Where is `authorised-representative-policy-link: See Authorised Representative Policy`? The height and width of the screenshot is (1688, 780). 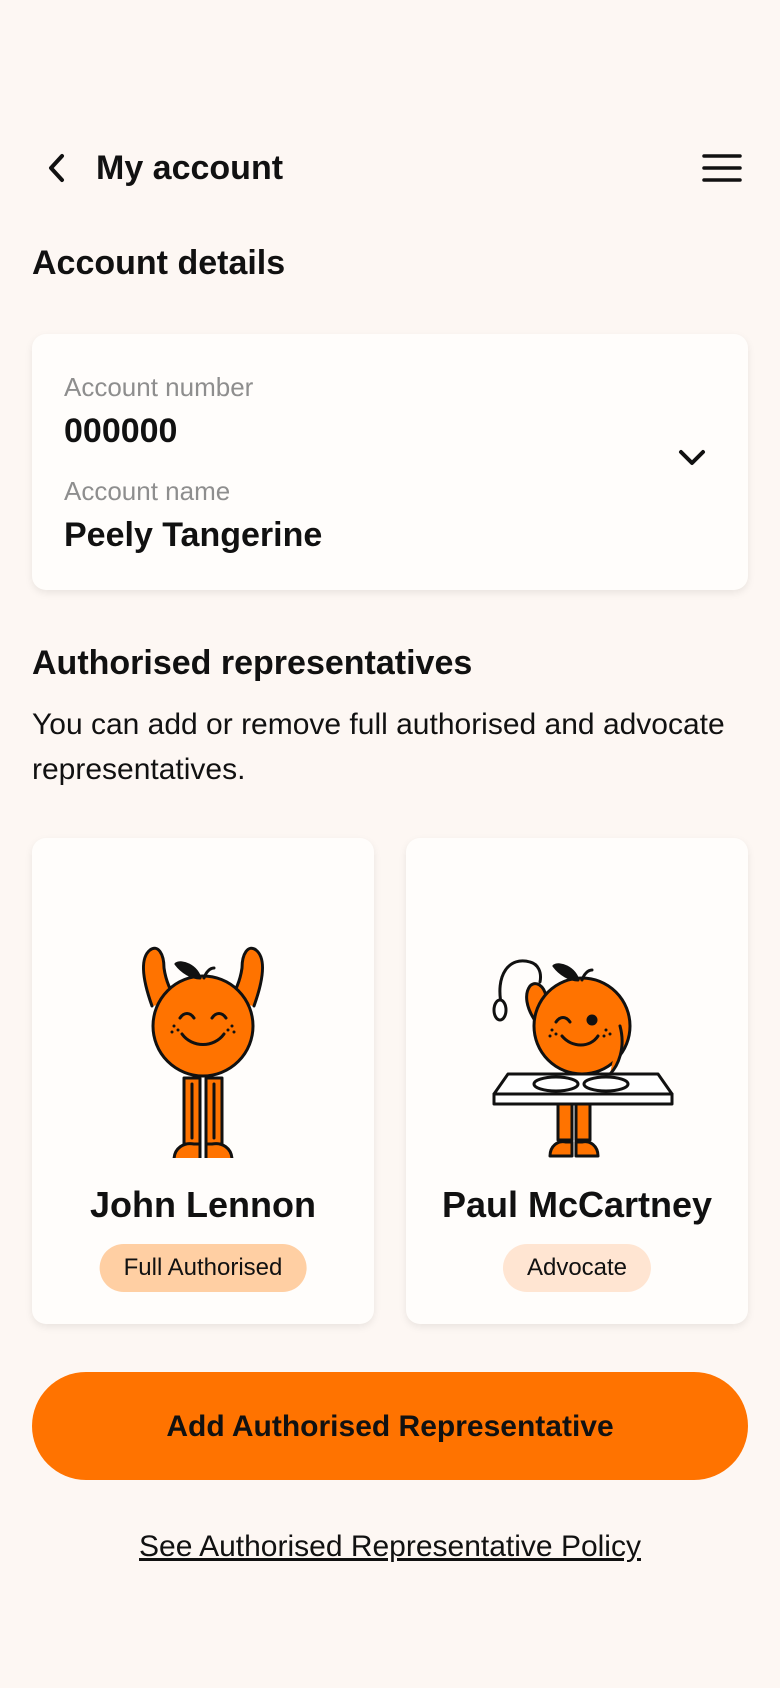
authorised-representative-policy-link: See Authorised Representative Policy is located at coordinates (390, 1547).